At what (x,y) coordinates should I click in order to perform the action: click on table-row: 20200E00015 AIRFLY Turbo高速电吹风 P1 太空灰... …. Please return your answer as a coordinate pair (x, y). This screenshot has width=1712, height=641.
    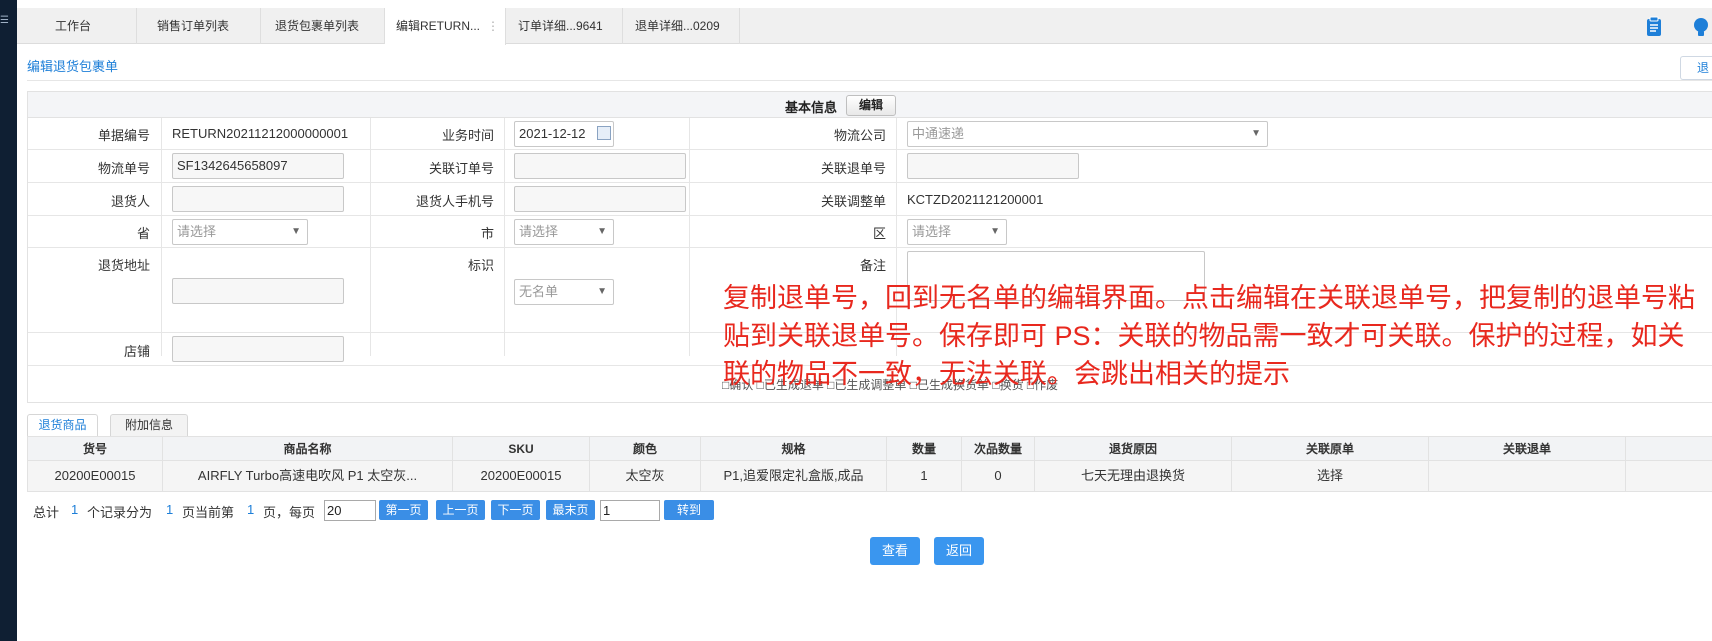
    Looking at the image, I should click on (869, 476).